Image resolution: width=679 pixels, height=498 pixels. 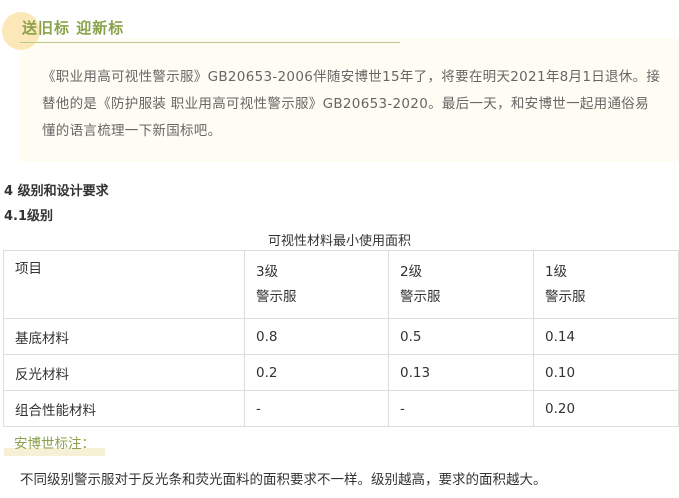 What do you see at coordinates (316, 372) in the screenshot?
I see `table-cell: 0.2` at bounding box center [316, 372].